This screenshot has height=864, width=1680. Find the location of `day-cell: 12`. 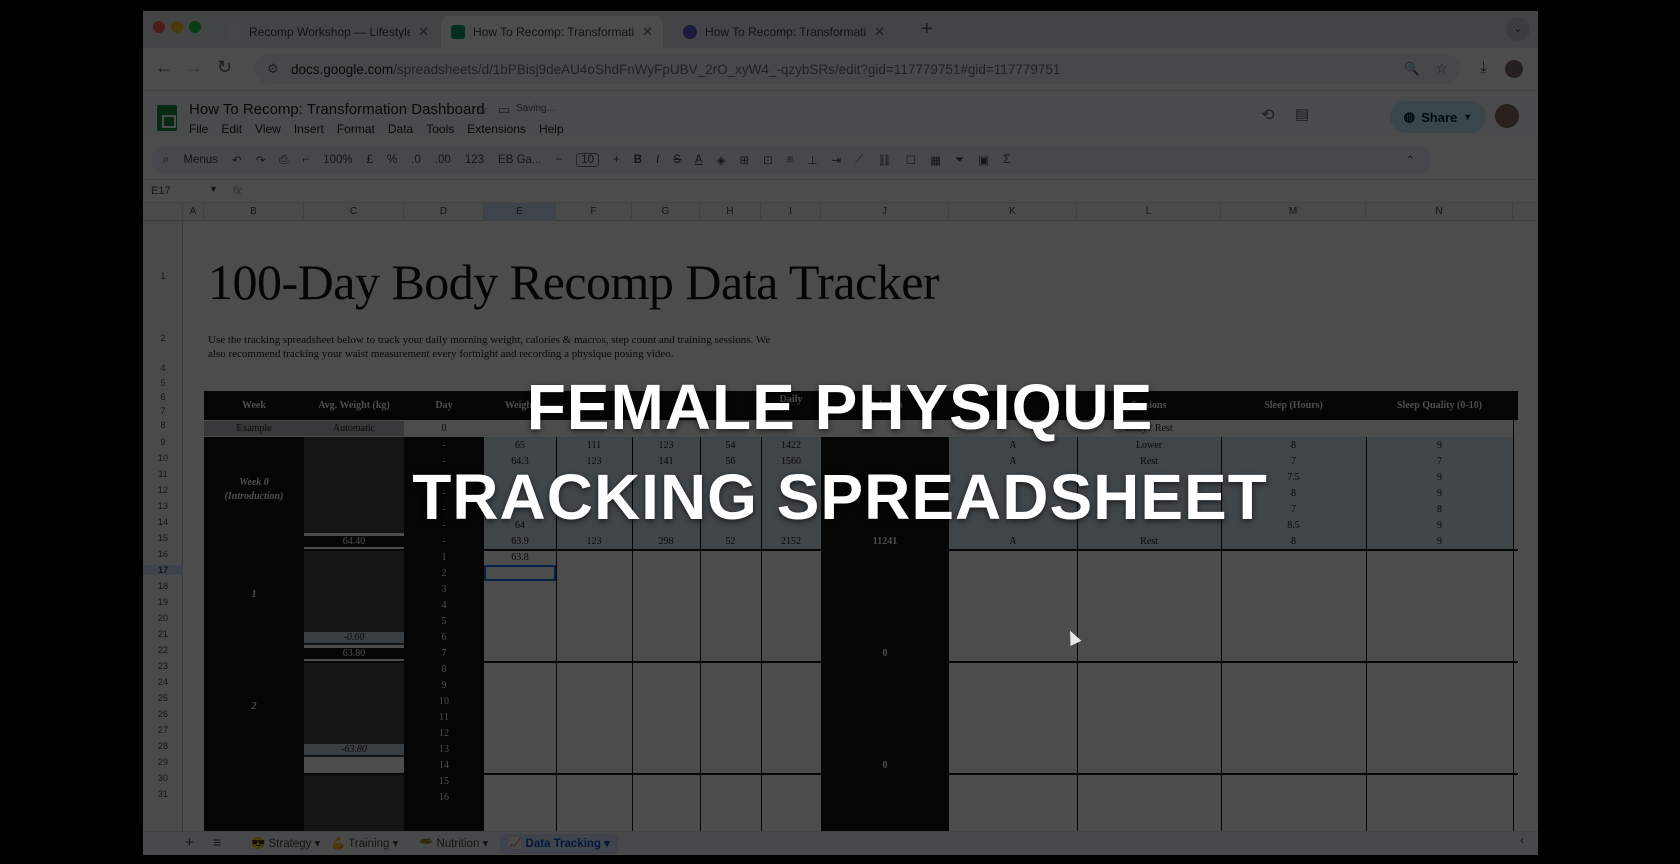

day-cell: 12 is located at coordinates (444, 733).